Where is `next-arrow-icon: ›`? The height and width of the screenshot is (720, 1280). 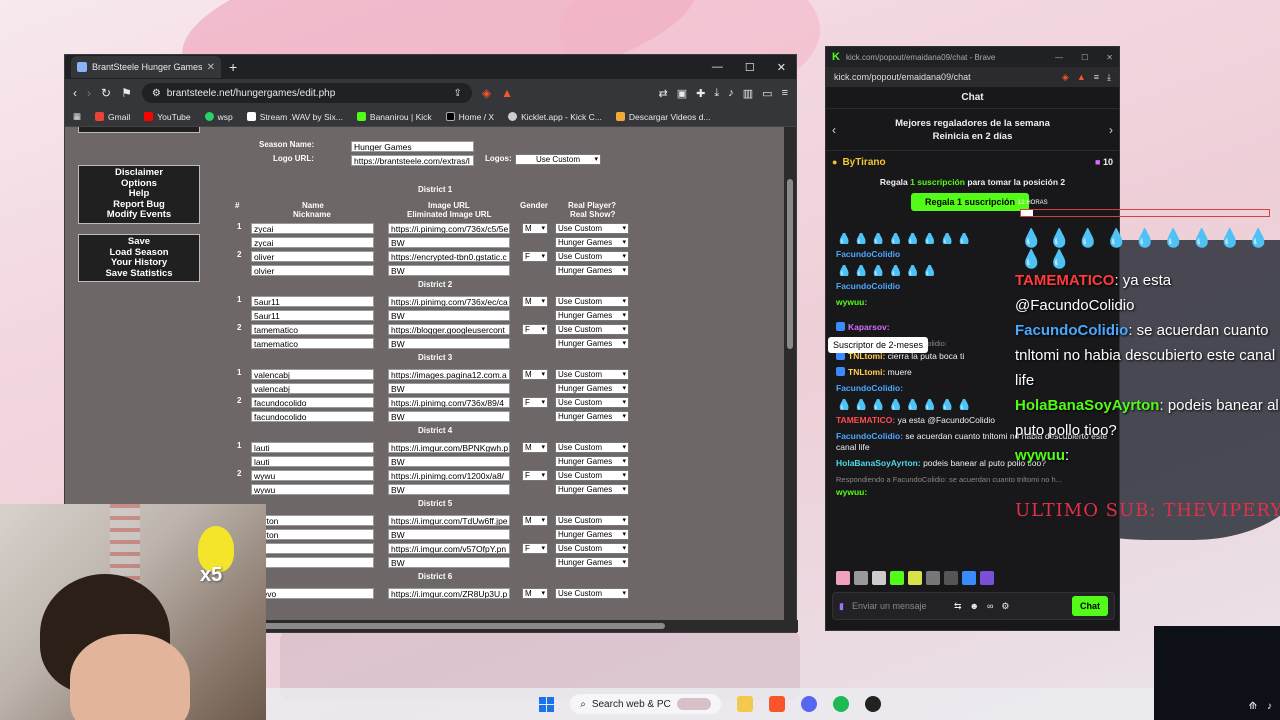 next-arrow-icon: › is located at coordinates (1111, 130).